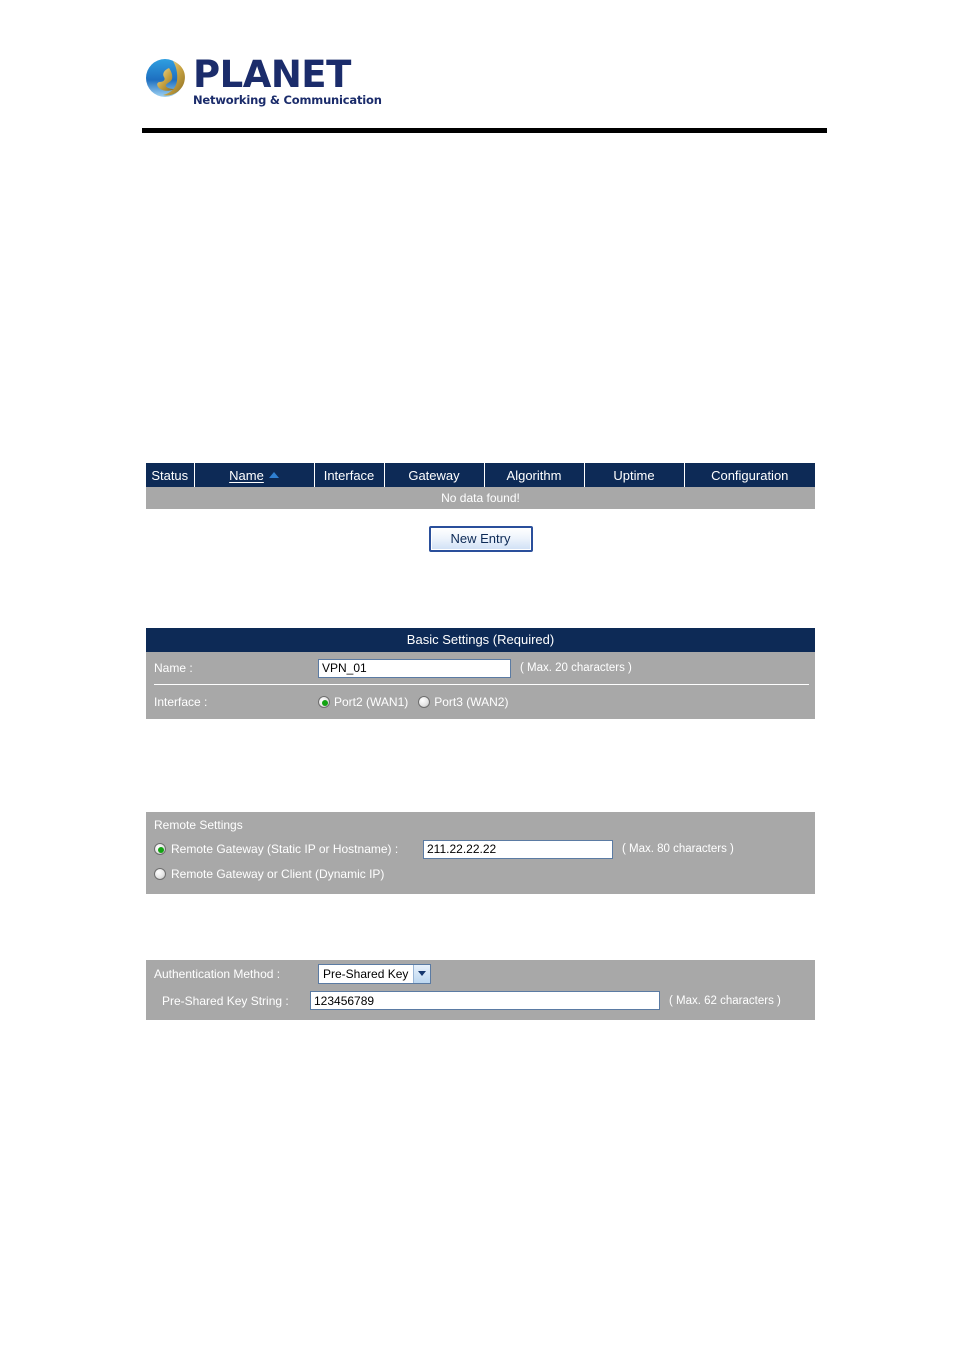  What do you see at coordinates (480, 973) in the screenshot?
I see `authentication-method-row: Authentication Method : Pre-Shared Key` at bounding box center [480, 973].